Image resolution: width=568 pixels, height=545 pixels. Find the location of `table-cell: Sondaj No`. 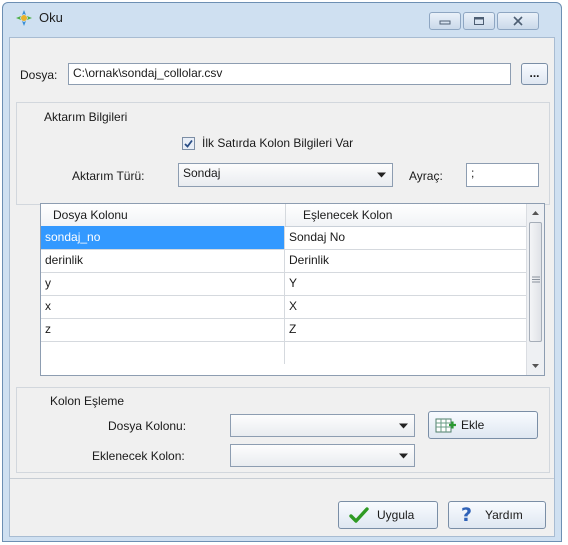

table-cell: Sondaj No is located at coordinates (406, 237).